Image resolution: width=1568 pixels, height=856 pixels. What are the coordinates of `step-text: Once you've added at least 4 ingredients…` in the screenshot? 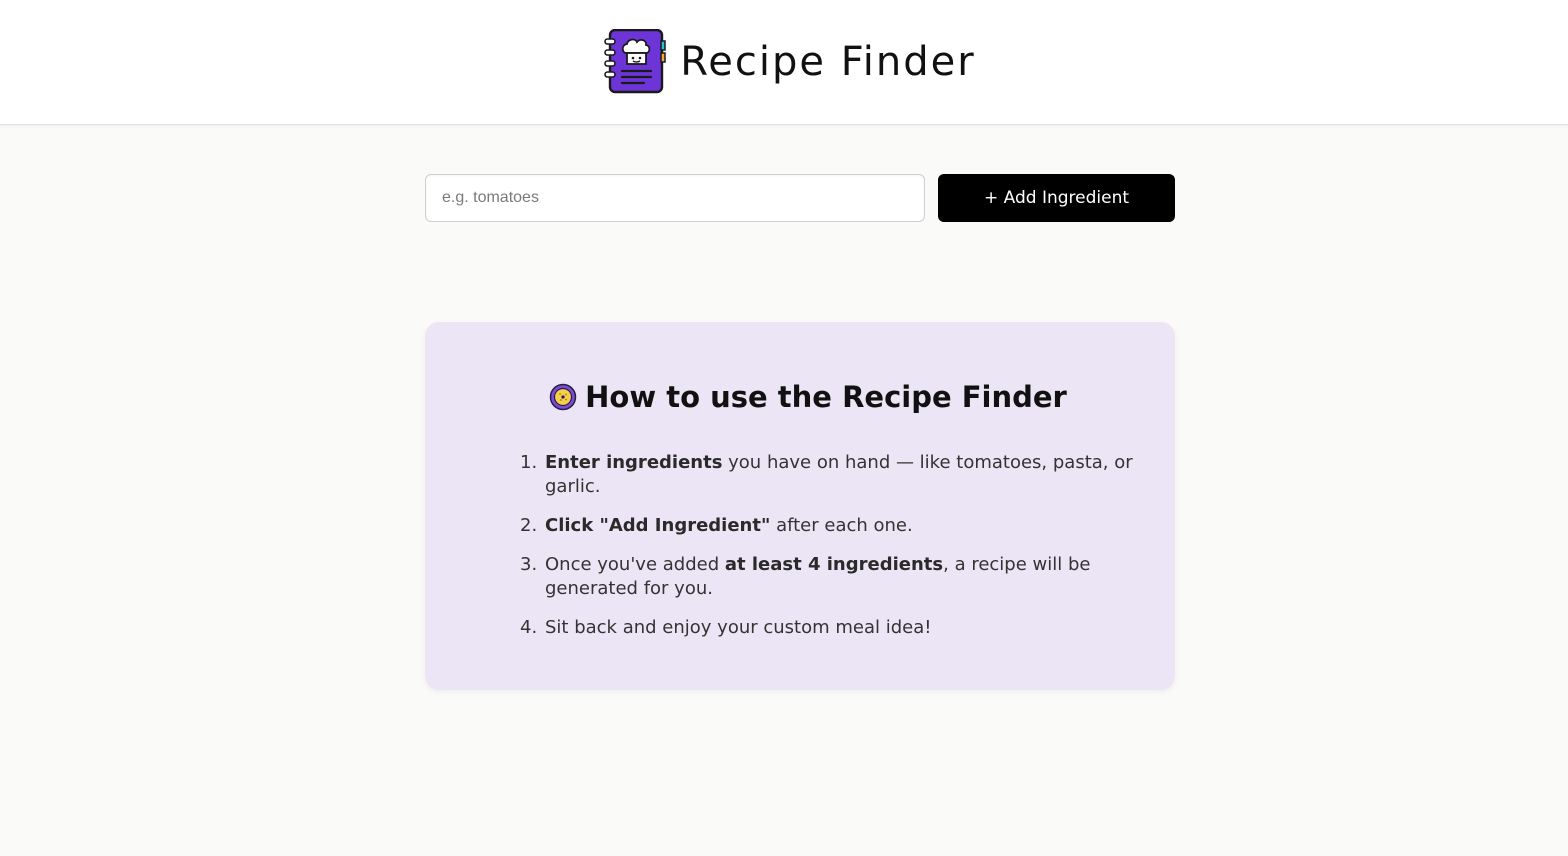 It's located at (842, 577).